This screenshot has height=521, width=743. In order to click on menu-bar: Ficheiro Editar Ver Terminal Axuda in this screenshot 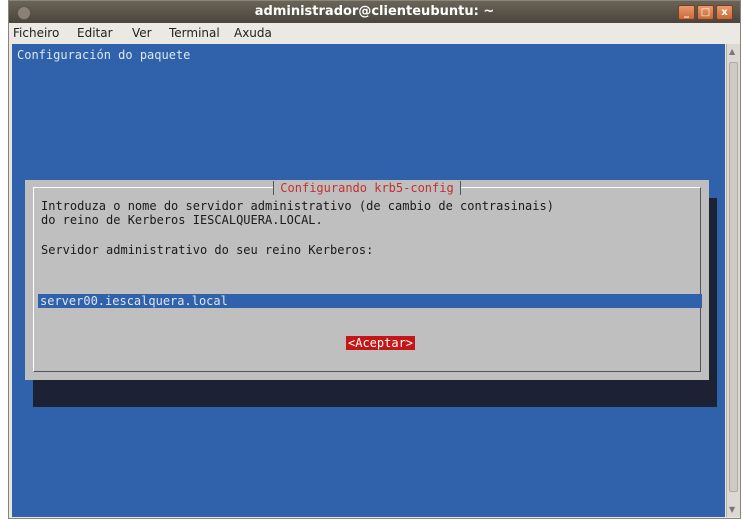, I will do `click(374, 33)`.